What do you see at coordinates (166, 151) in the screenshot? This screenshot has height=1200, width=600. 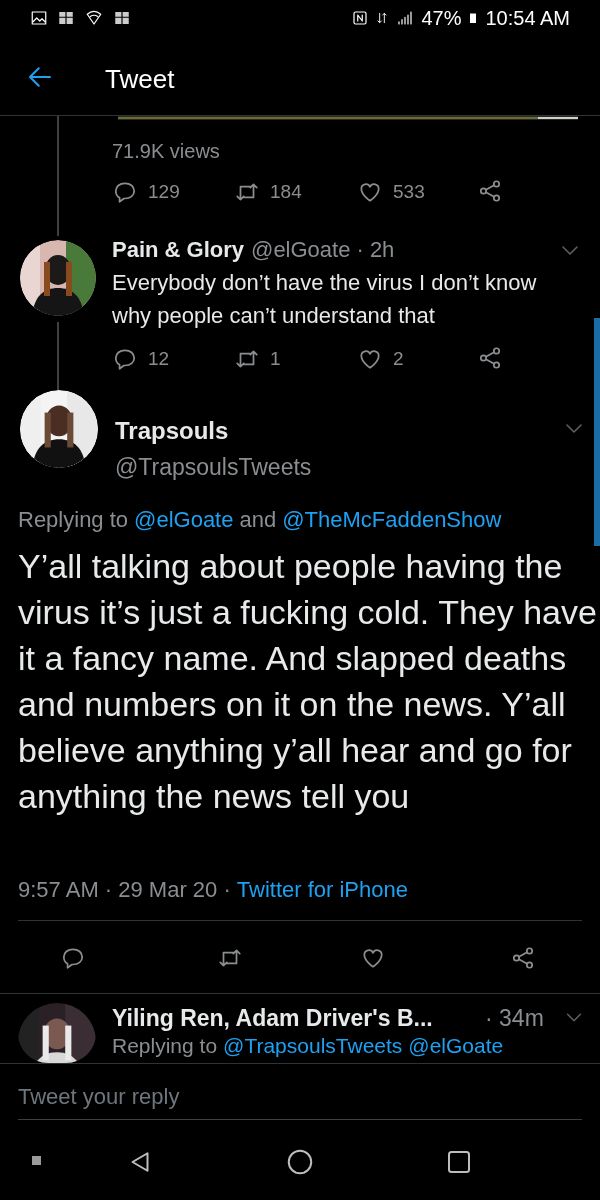 I see `view-count: 71.9K views` at bounding box center [166, 151].